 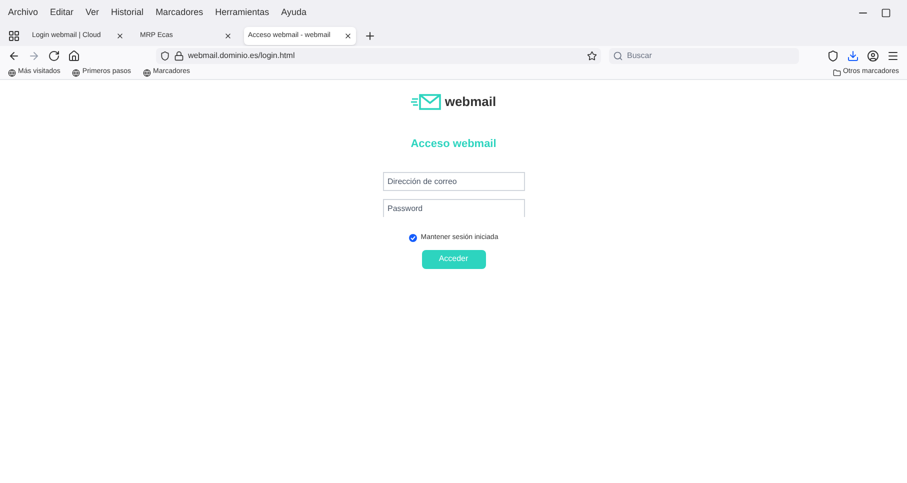 I want to click on menu-item: Ayuda, so click(x=293, y=13).